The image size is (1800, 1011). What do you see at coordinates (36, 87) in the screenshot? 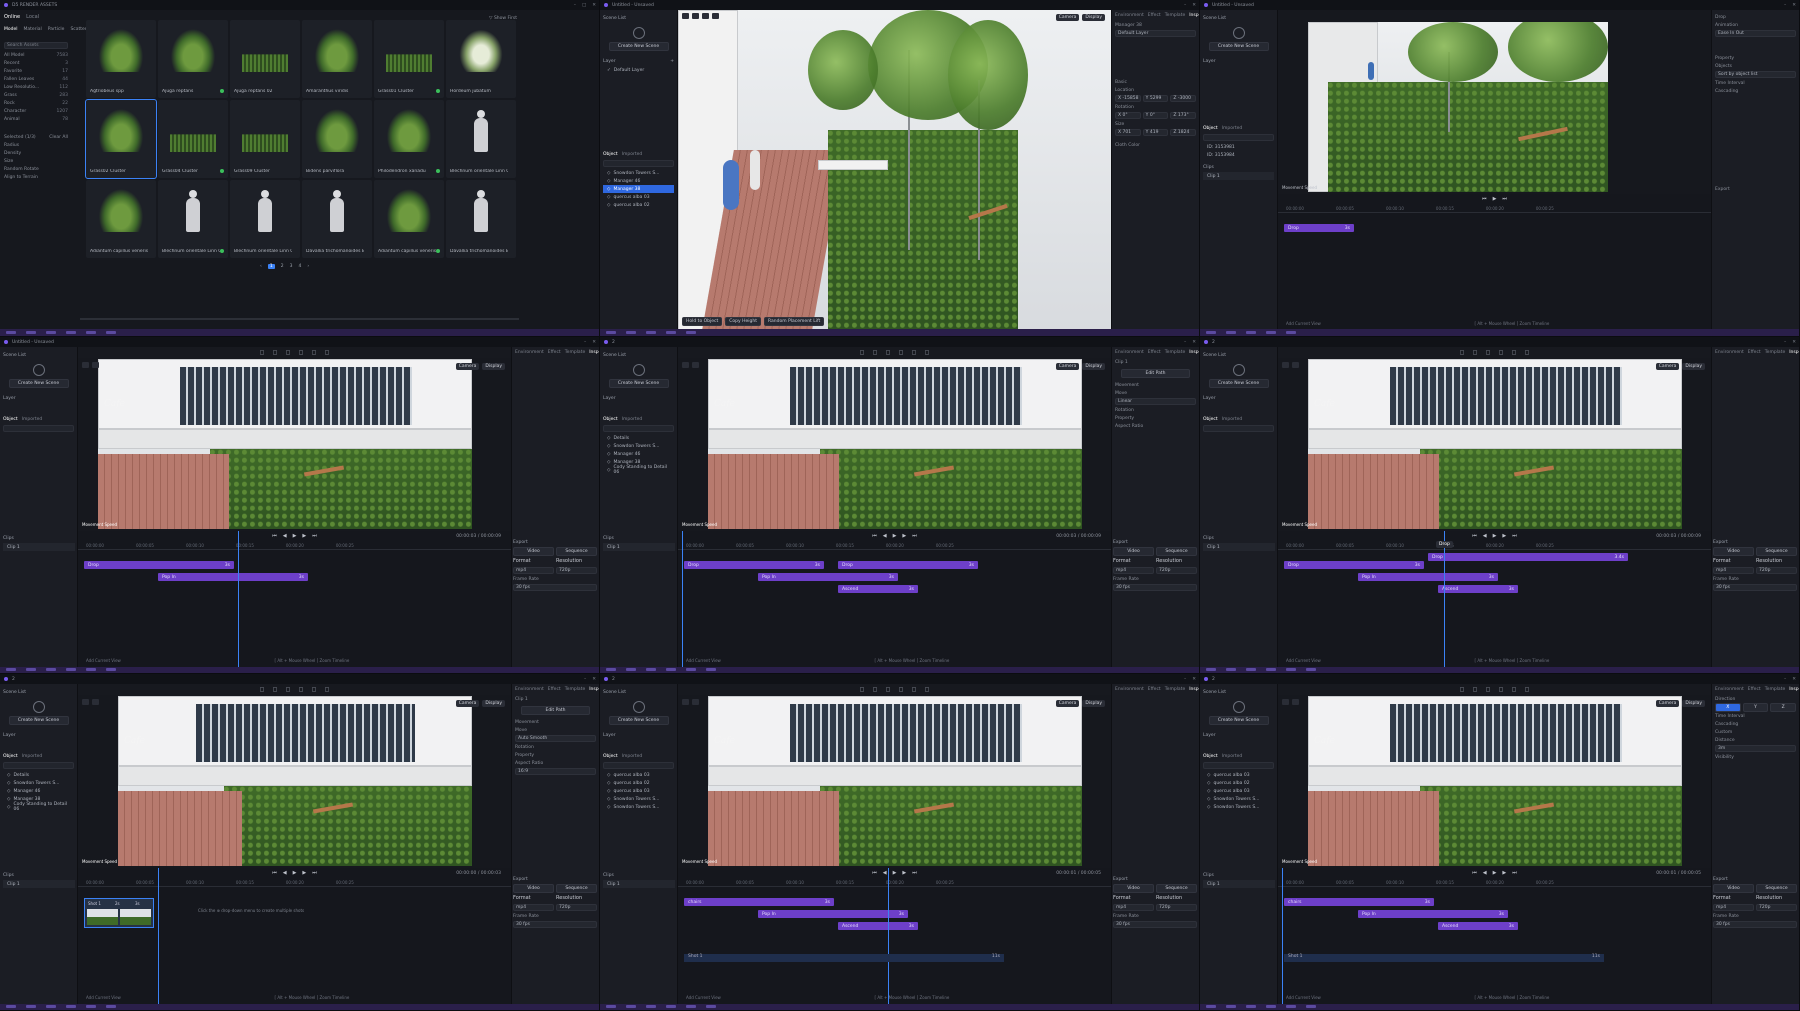
I see `category-item: Low Resolutio... 112` at bounding box center [36, 87].